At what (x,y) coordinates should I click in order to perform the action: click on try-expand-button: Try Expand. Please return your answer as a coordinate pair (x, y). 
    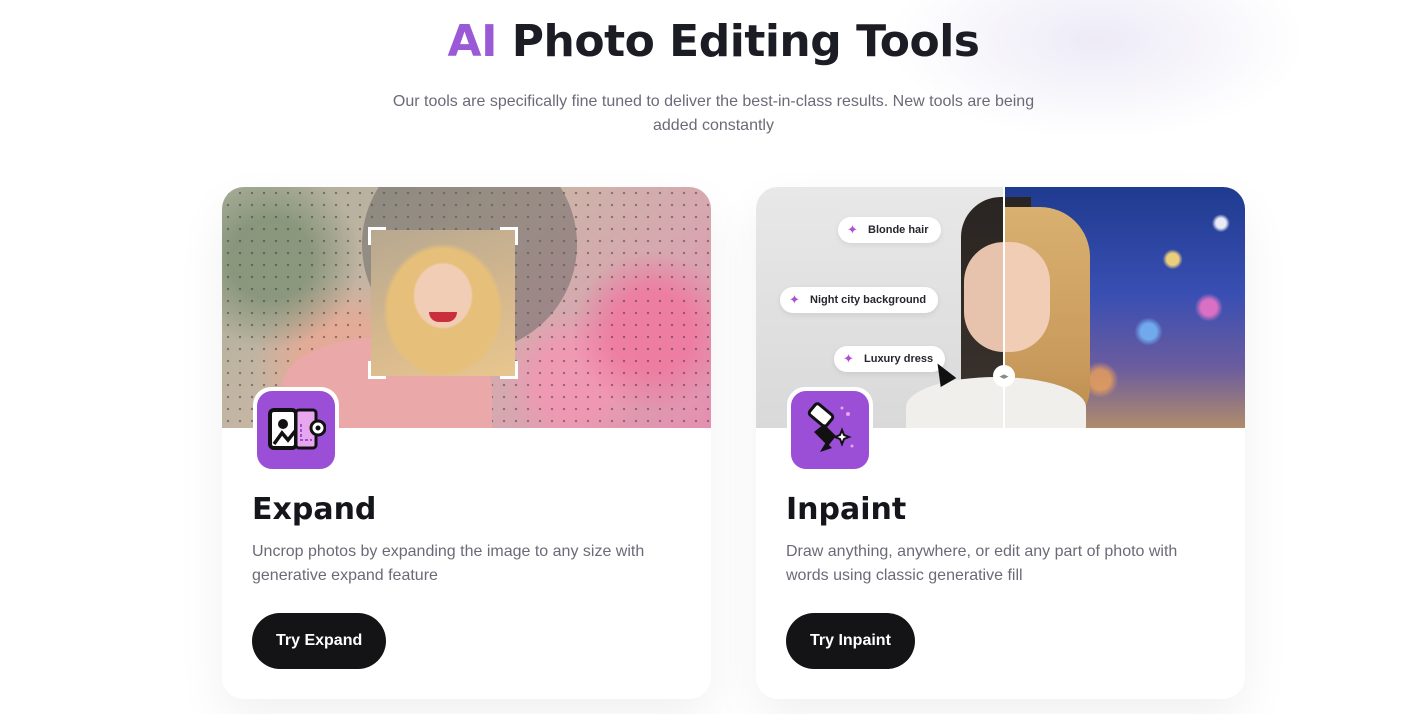
    Looking at the image, I should click on (319, 641).